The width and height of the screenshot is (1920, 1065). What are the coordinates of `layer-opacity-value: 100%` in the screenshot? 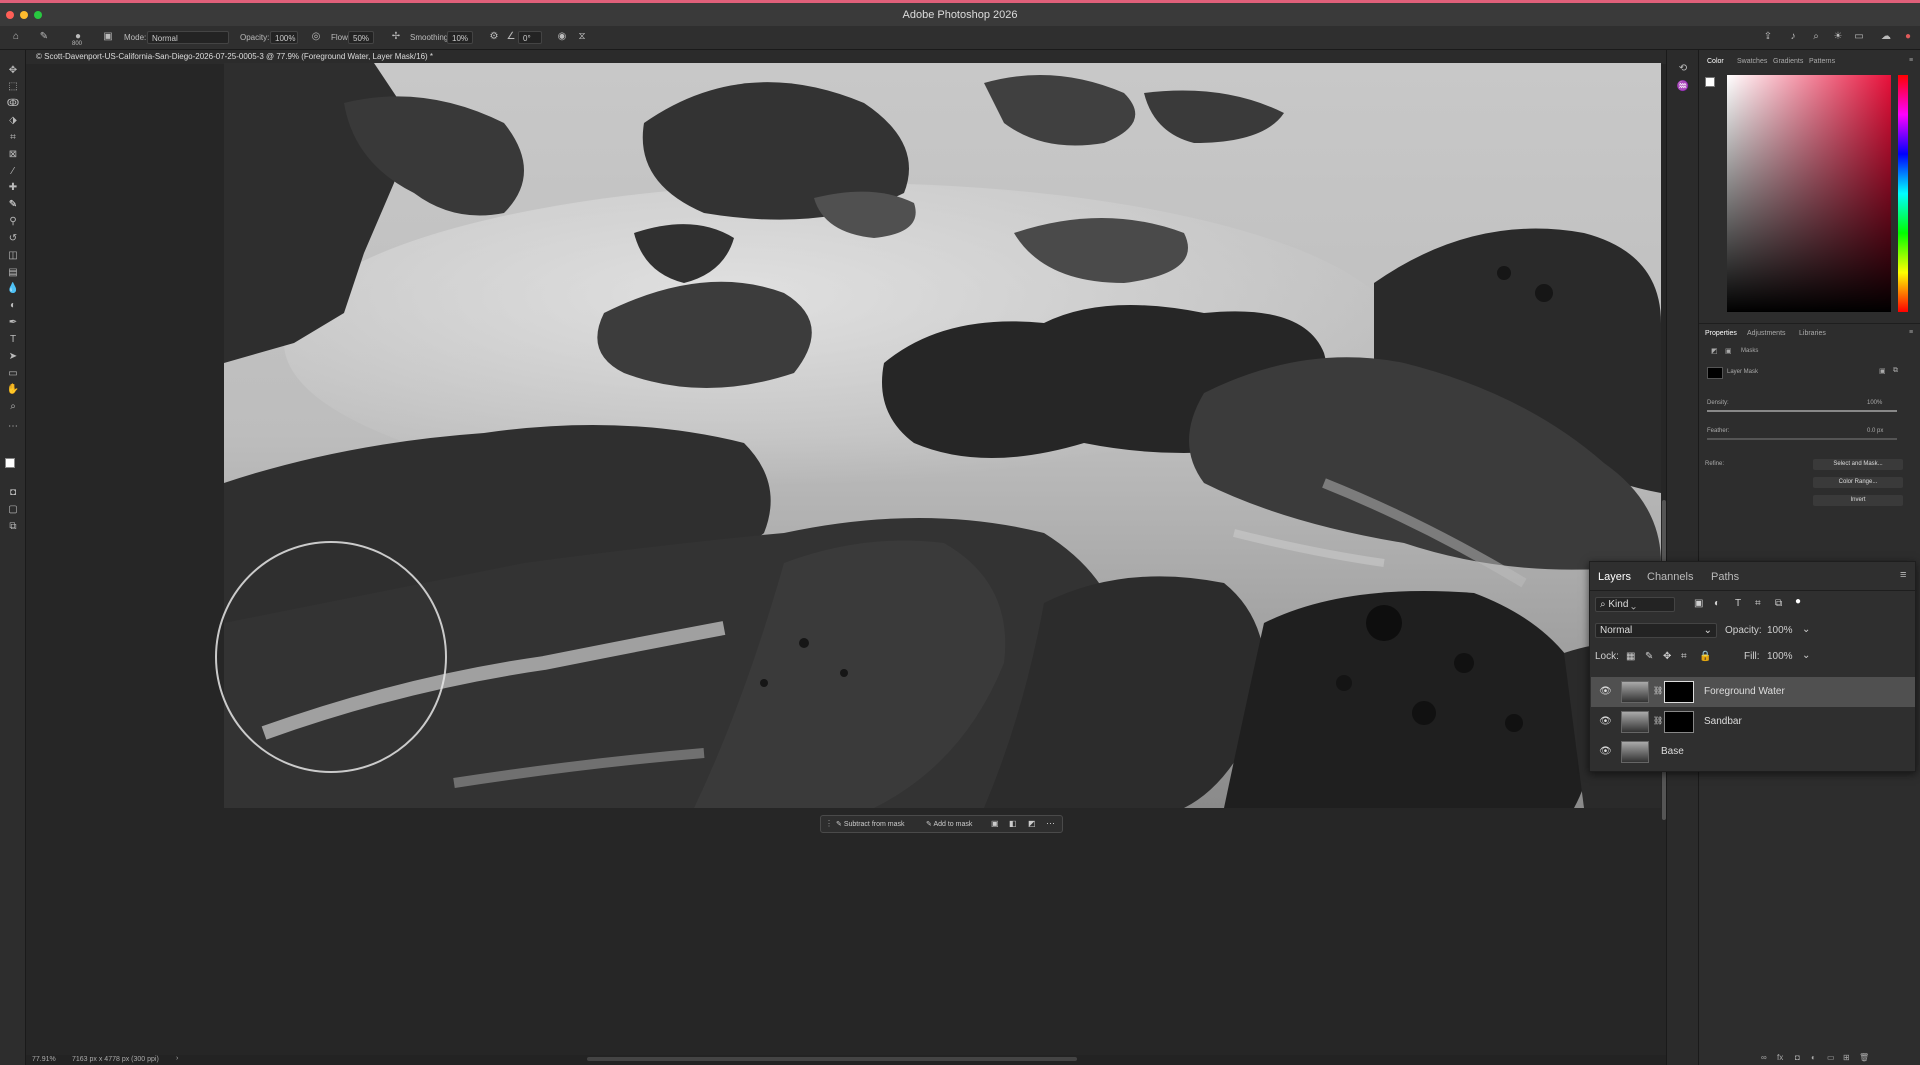 It's located at (1780, 630).